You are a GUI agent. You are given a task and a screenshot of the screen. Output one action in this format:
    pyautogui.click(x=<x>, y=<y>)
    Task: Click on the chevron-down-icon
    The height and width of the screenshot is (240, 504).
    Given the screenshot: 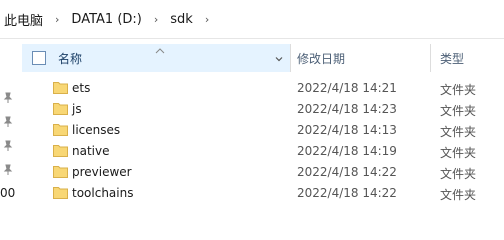 What is the action you would take?
    pyautogui.click(x=279, y=58)
    